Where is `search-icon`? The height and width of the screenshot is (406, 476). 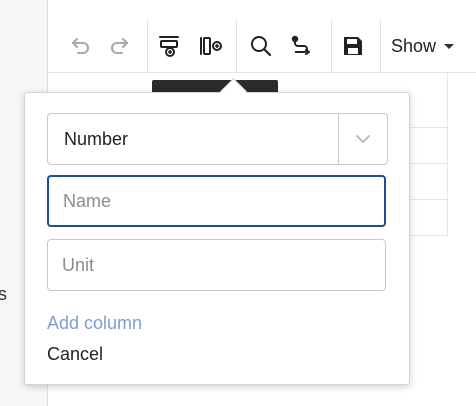
search-icon is located at coordinates (261, 46).